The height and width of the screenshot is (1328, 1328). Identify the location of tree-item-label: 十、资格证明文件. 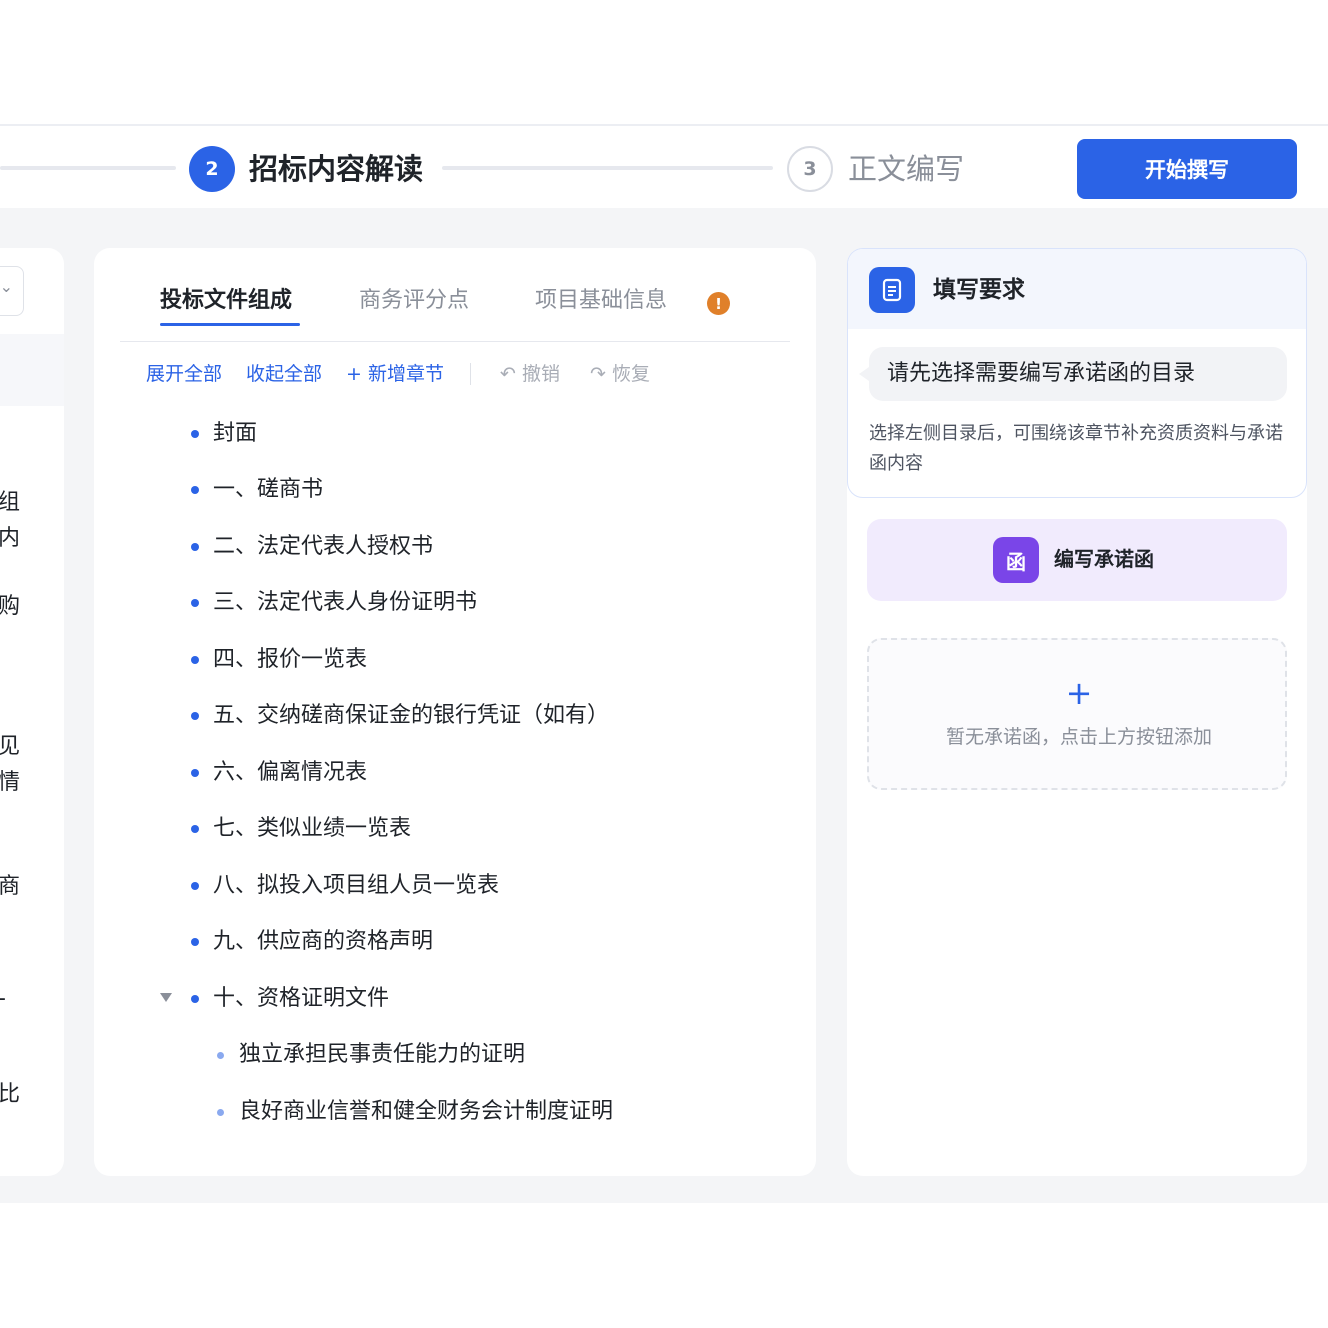
(301, 998).